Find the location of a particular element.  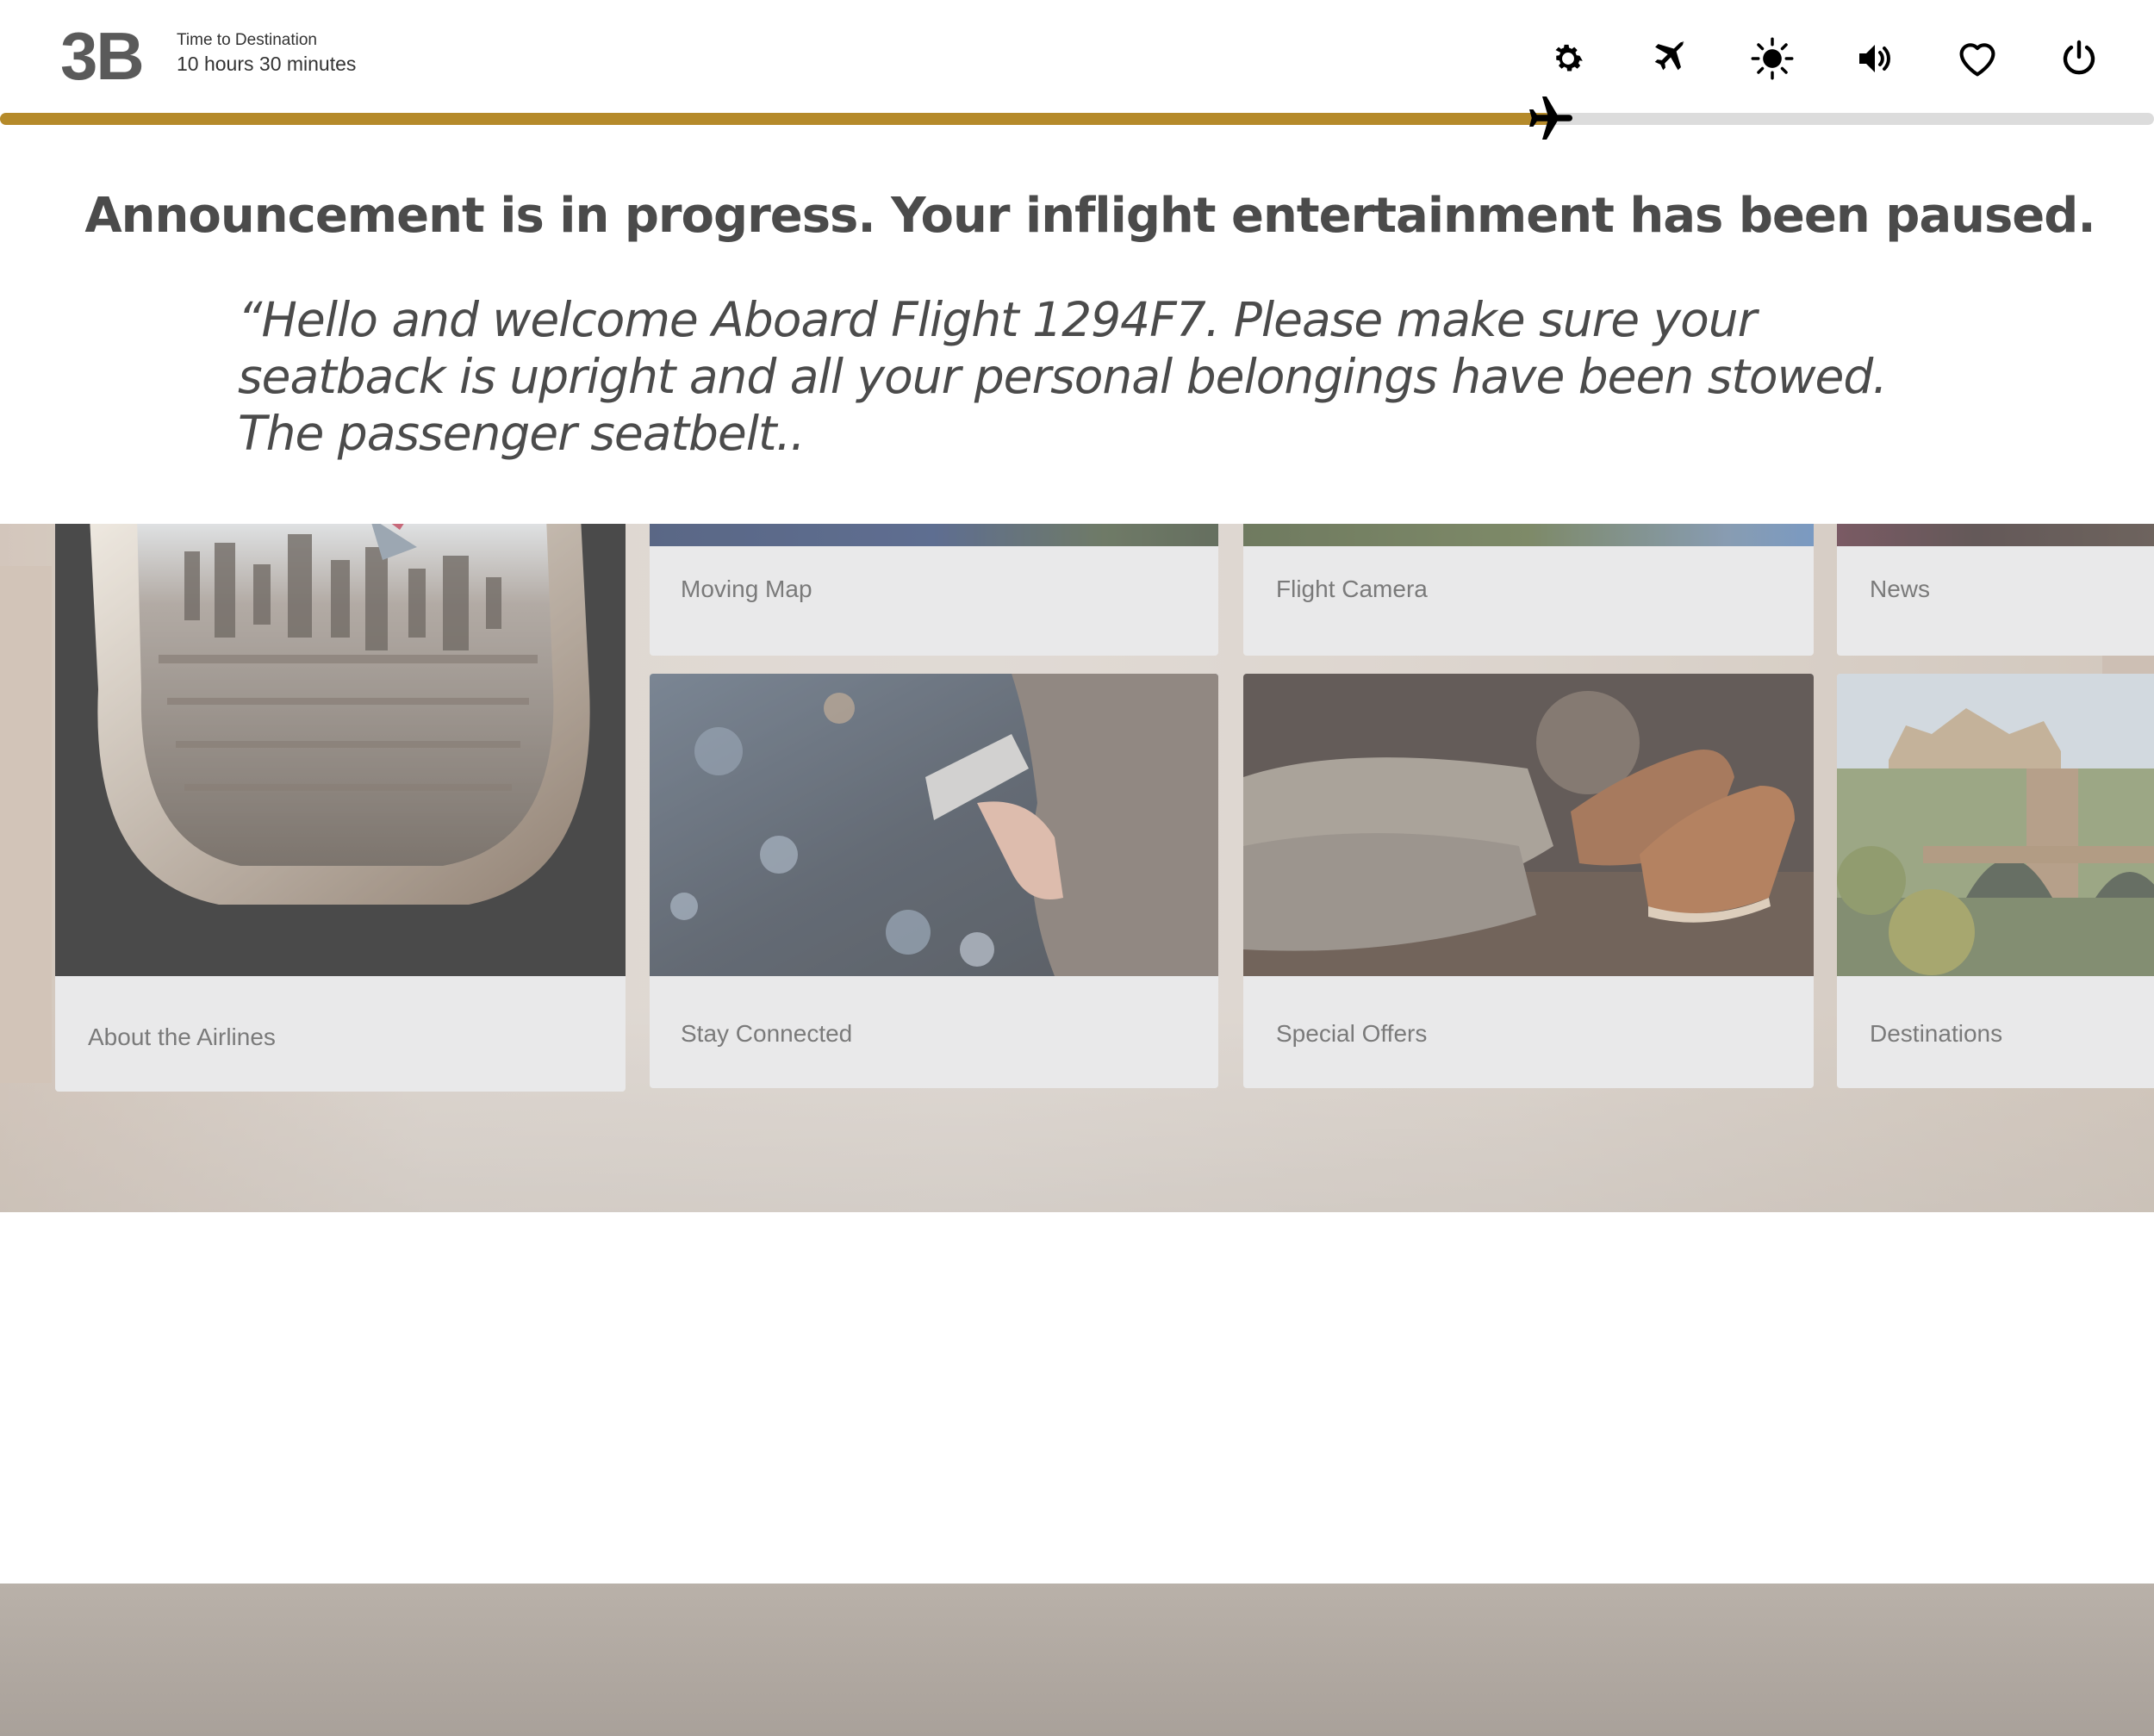

brightness-icon is located at coordinates (1772, 59).